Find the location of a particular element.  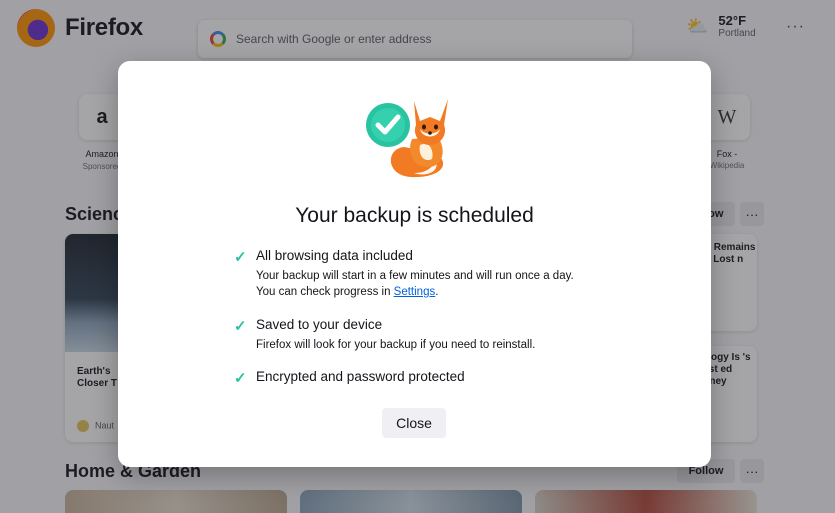

close-button: Close is located at coordinates (414, 423).